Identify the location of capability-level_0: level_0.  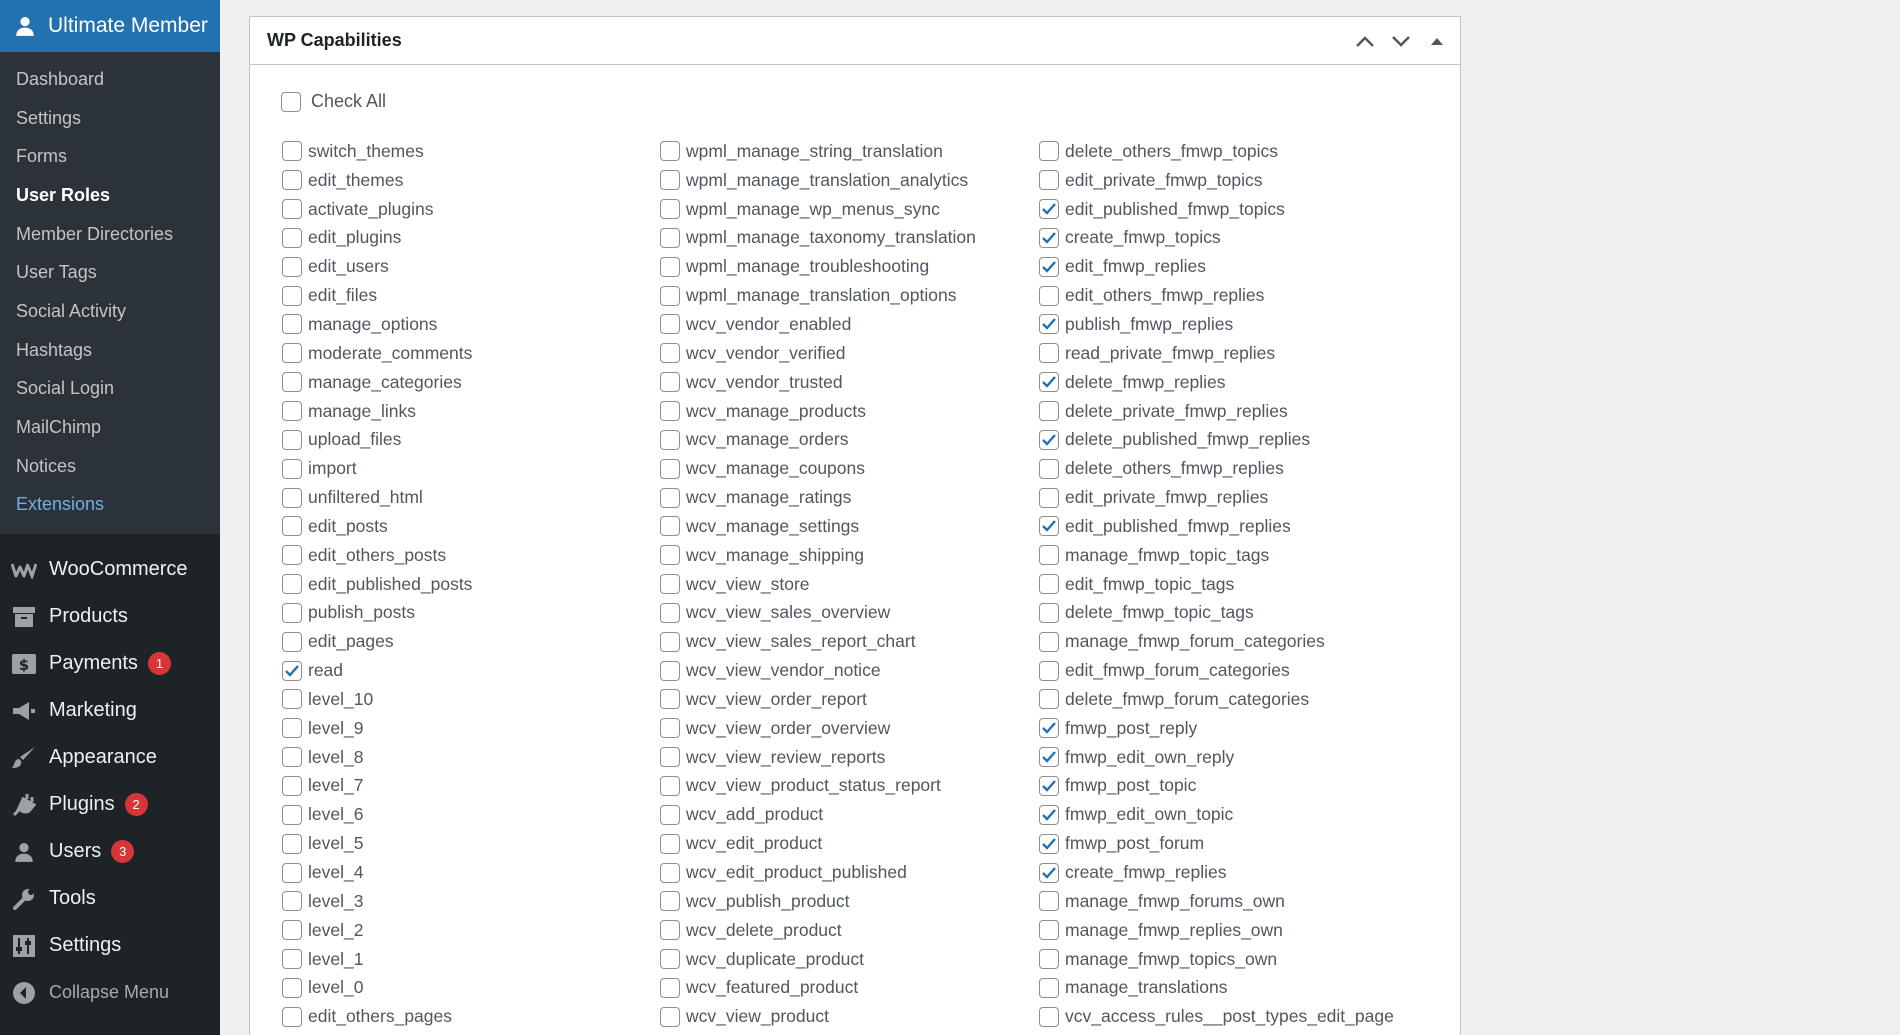
(377, 987).